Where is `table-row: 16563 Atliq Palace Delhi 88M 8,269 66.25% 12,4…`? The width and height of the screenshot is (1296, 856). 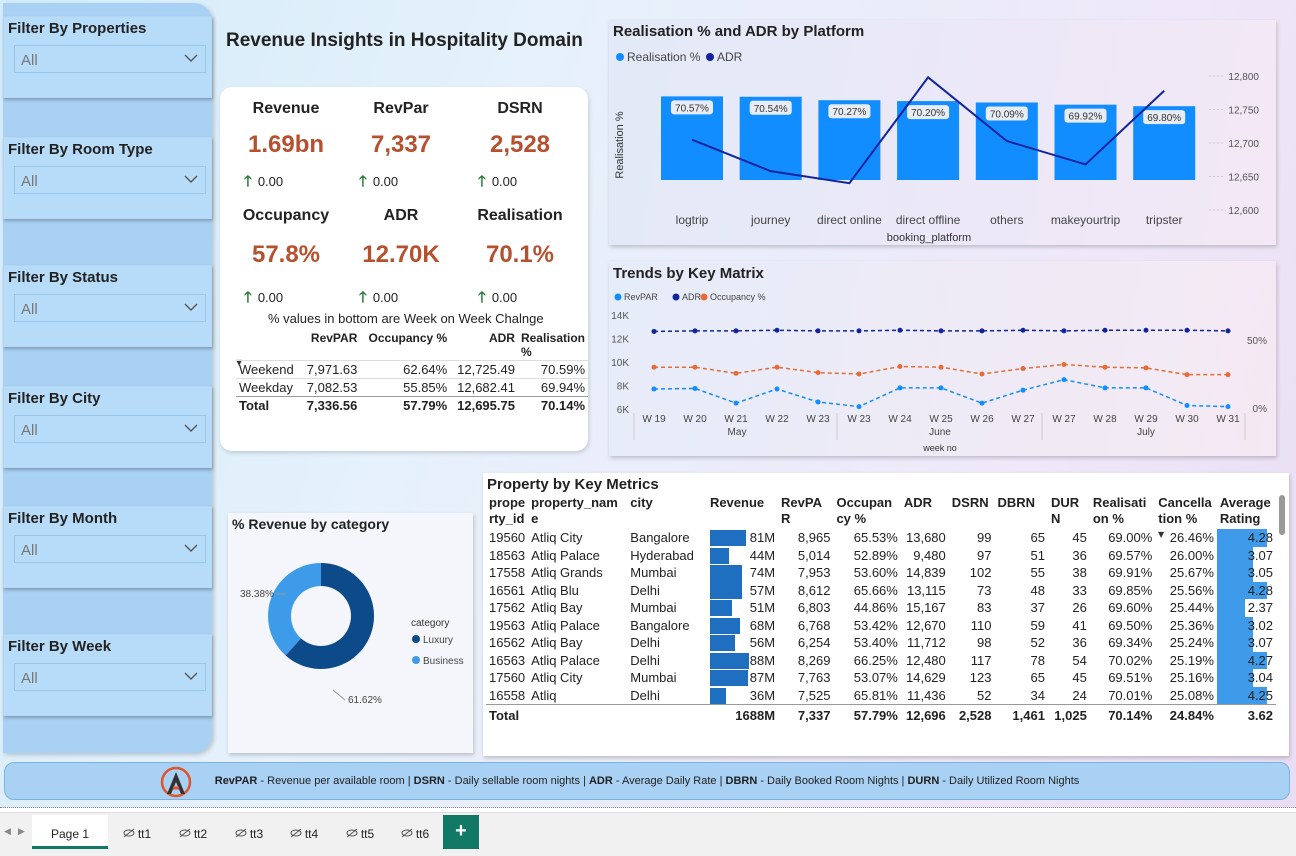
table-row: 16563 Atliq Palace Delhi 88M 8,269 66.25% 12,4… is located at coordinates (881, 660).